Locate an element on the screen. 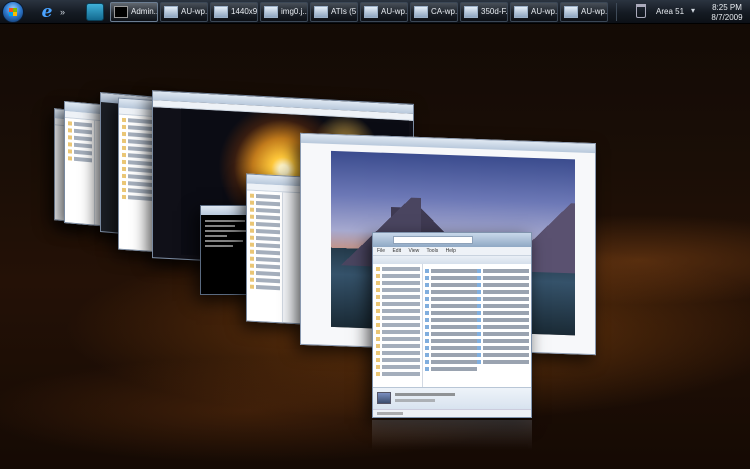 This screenshot has height=469, width=750. recycle-bin-icon is located at coordinates (641, 11).